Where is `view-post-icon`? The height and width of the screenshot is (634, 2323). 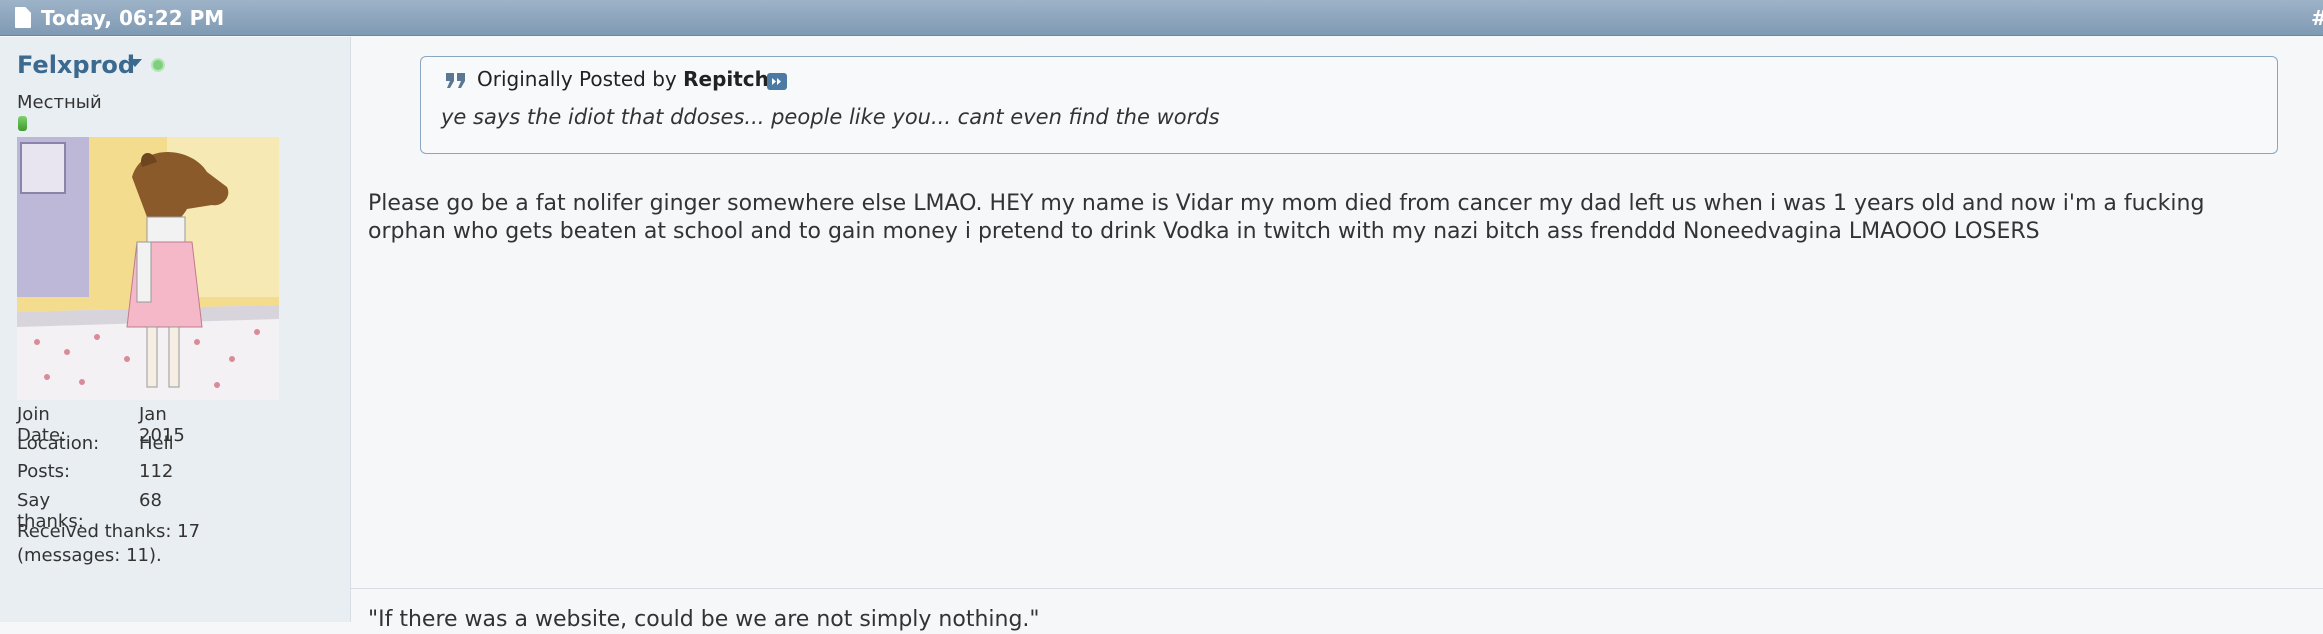
view-post-icon is located at coordinates (777, 81).